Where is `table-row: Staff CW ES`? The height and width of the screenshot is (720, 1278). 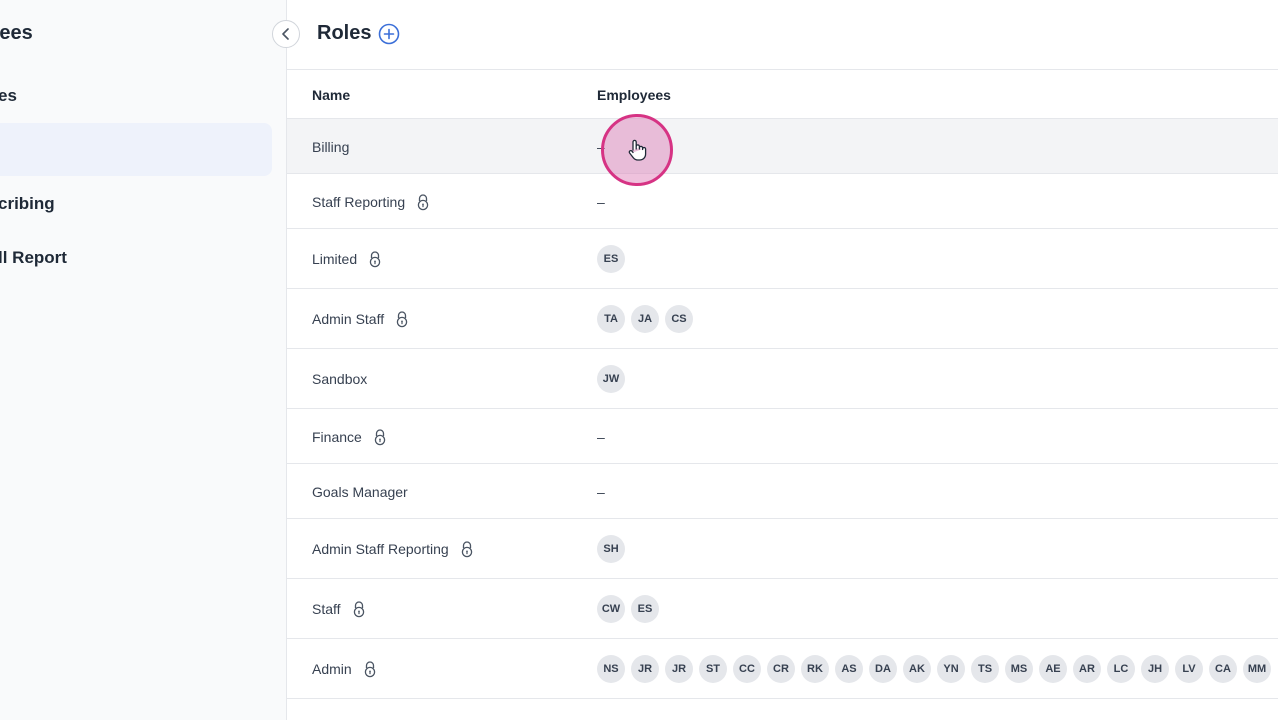
table-row: Staff CW ES is located at coordinates (782, 609).